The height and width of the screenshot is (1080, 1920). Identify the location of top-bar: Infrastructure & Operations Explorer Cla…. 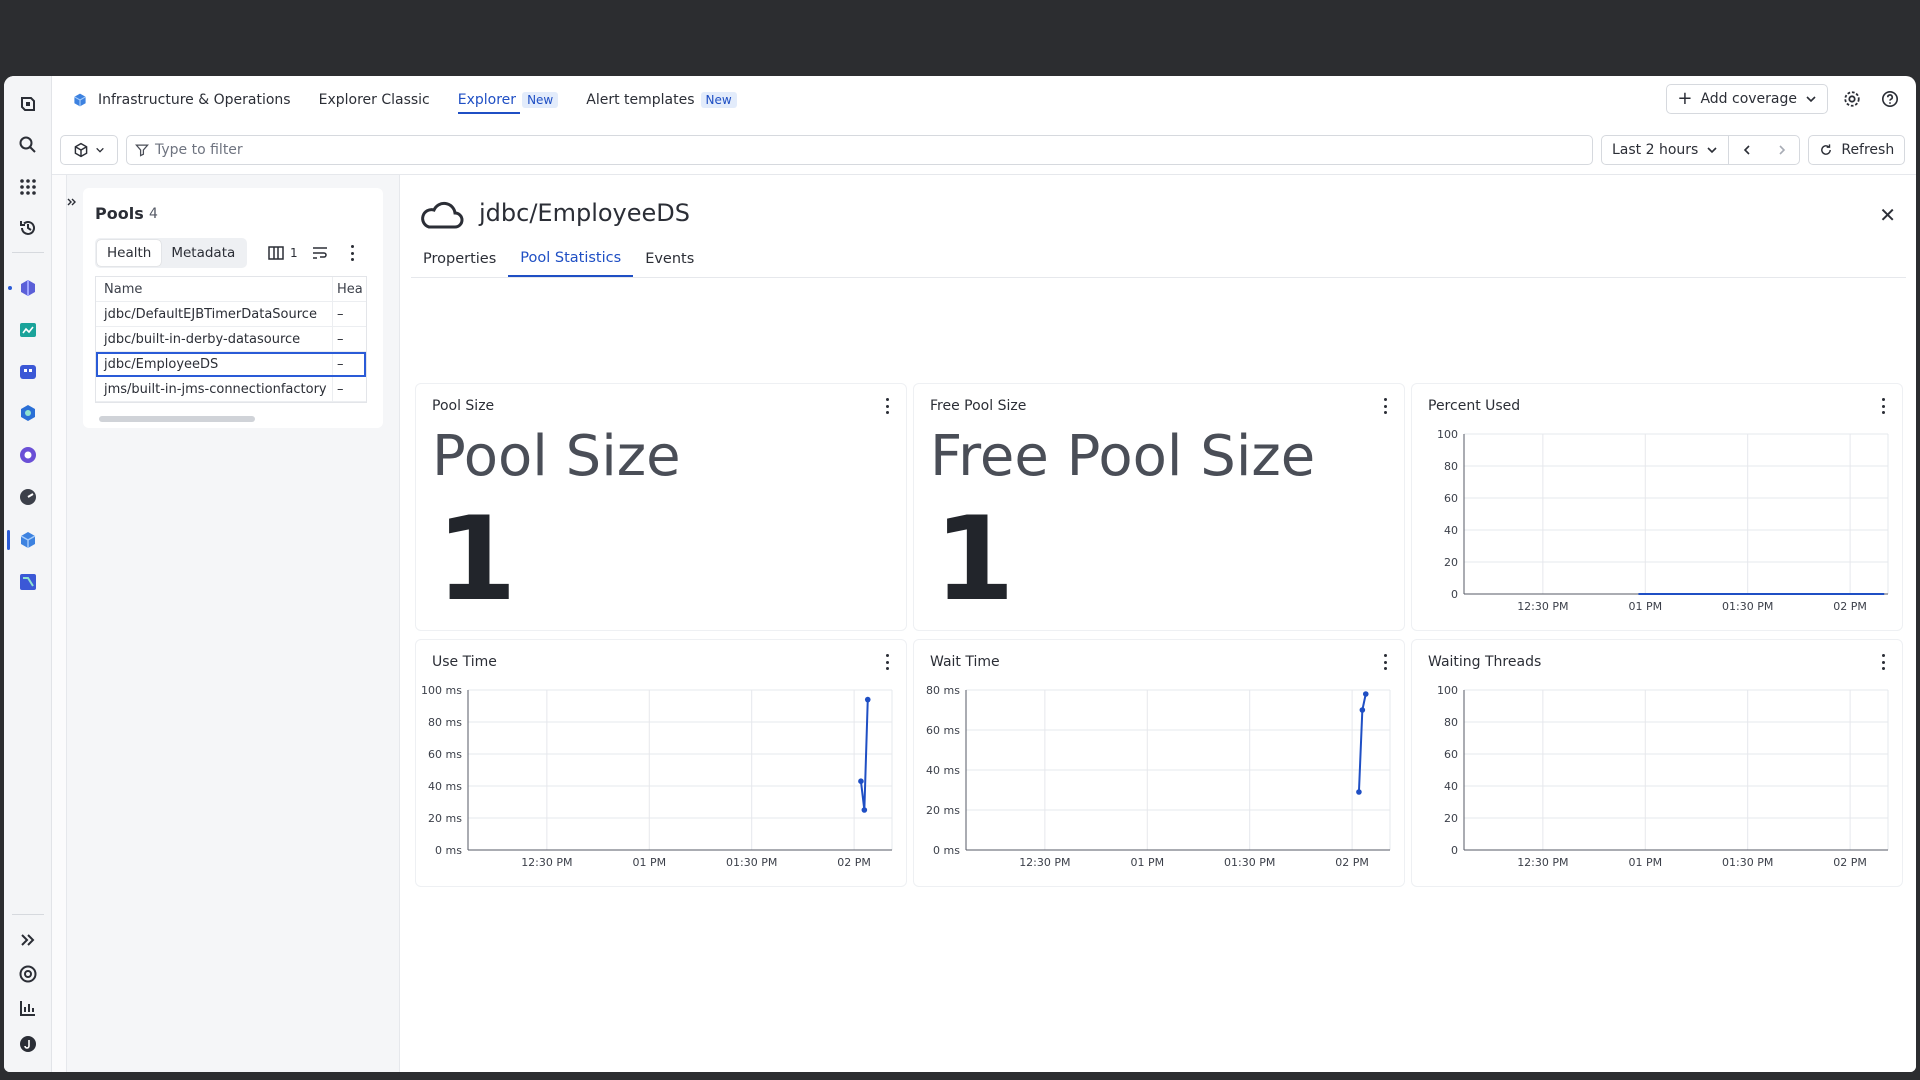
(984, 100).